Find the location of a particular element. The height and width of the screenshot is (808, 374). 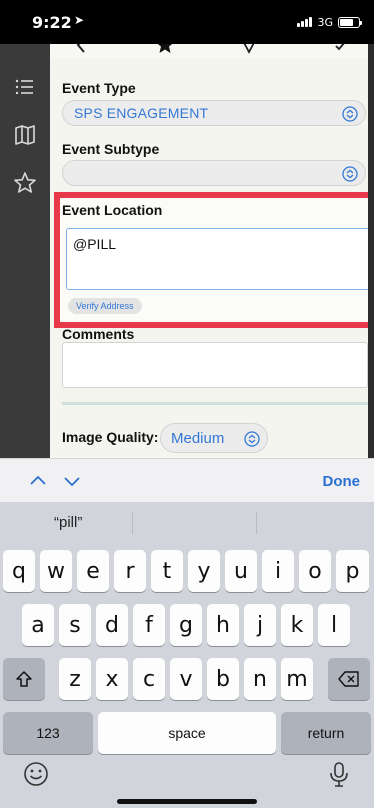

key-g: g is located at coordinates (186, 625).